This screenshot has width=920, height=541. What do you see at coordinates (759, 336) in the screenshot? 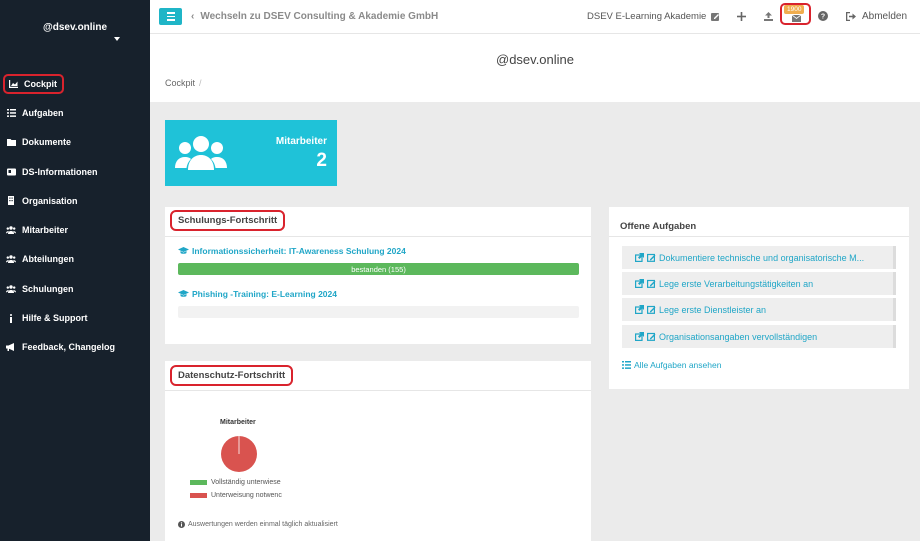
I see `task-item: Organisationsangaben vervollständigen` at bounding box center [759, 336].